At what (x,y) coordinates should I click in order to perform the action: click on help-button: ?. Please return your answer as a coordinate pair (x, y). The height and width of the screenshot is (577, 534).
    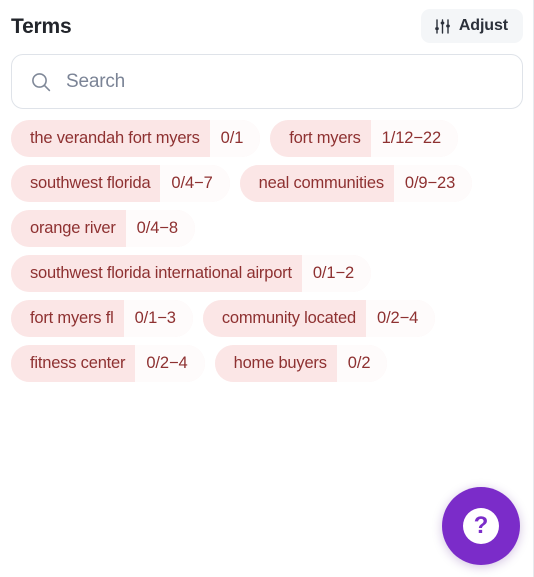
    Looking at the image, I should click on (481, 526).